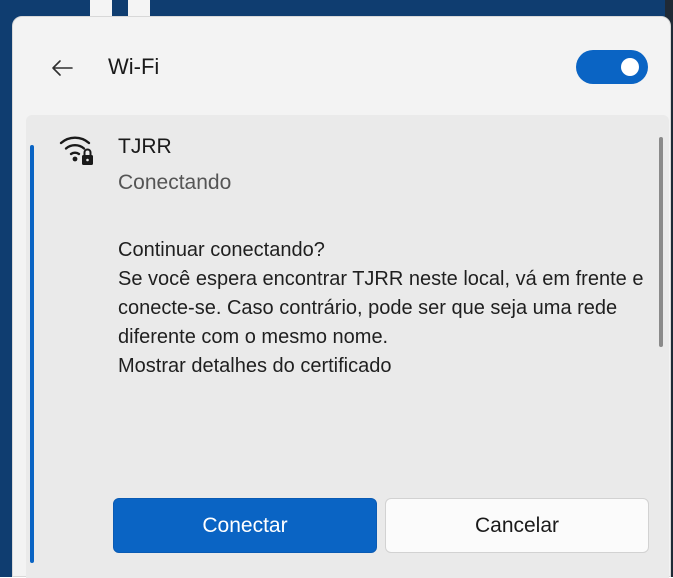 This screenshot has width=673, height=578. Describe the element at coordinates (221, 250) in the screenshot. I see `prompt-question: Continuar conectando?` at that location.